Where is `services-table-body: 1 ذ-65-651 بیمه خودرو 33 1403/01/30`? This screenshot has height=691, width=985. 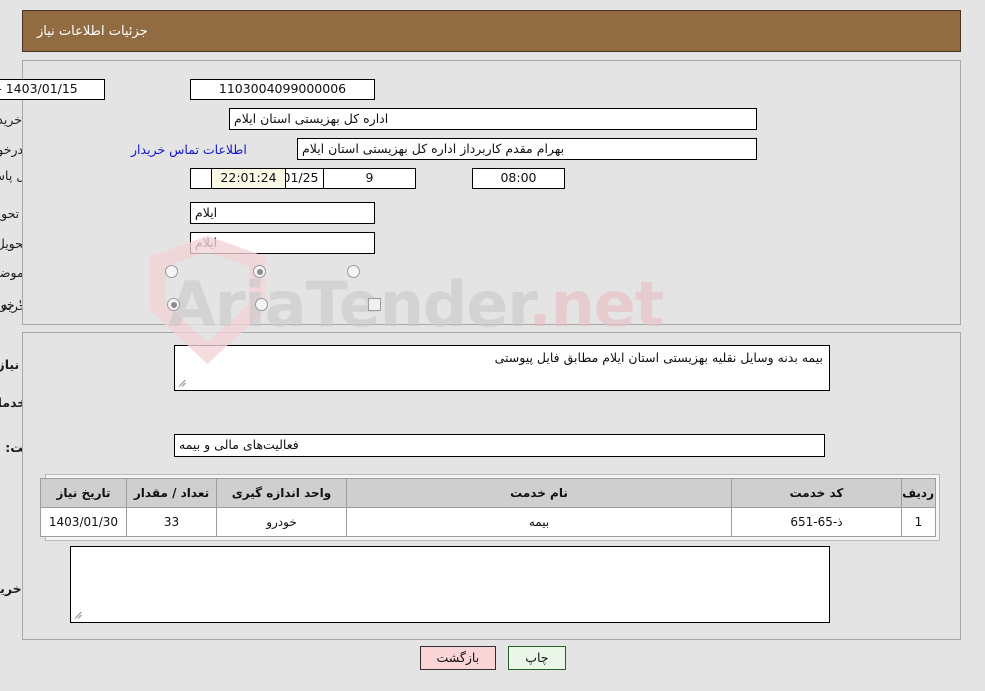
services-table-body: 1 ذ-65-651 بیمه خودرو 33 1403/01/30 is located at coordinates (488, 522).